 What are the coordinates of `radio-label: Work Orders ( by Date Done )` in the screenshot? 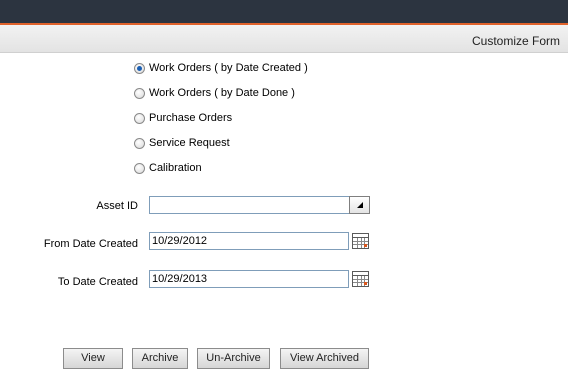 It's located at (222, 93).